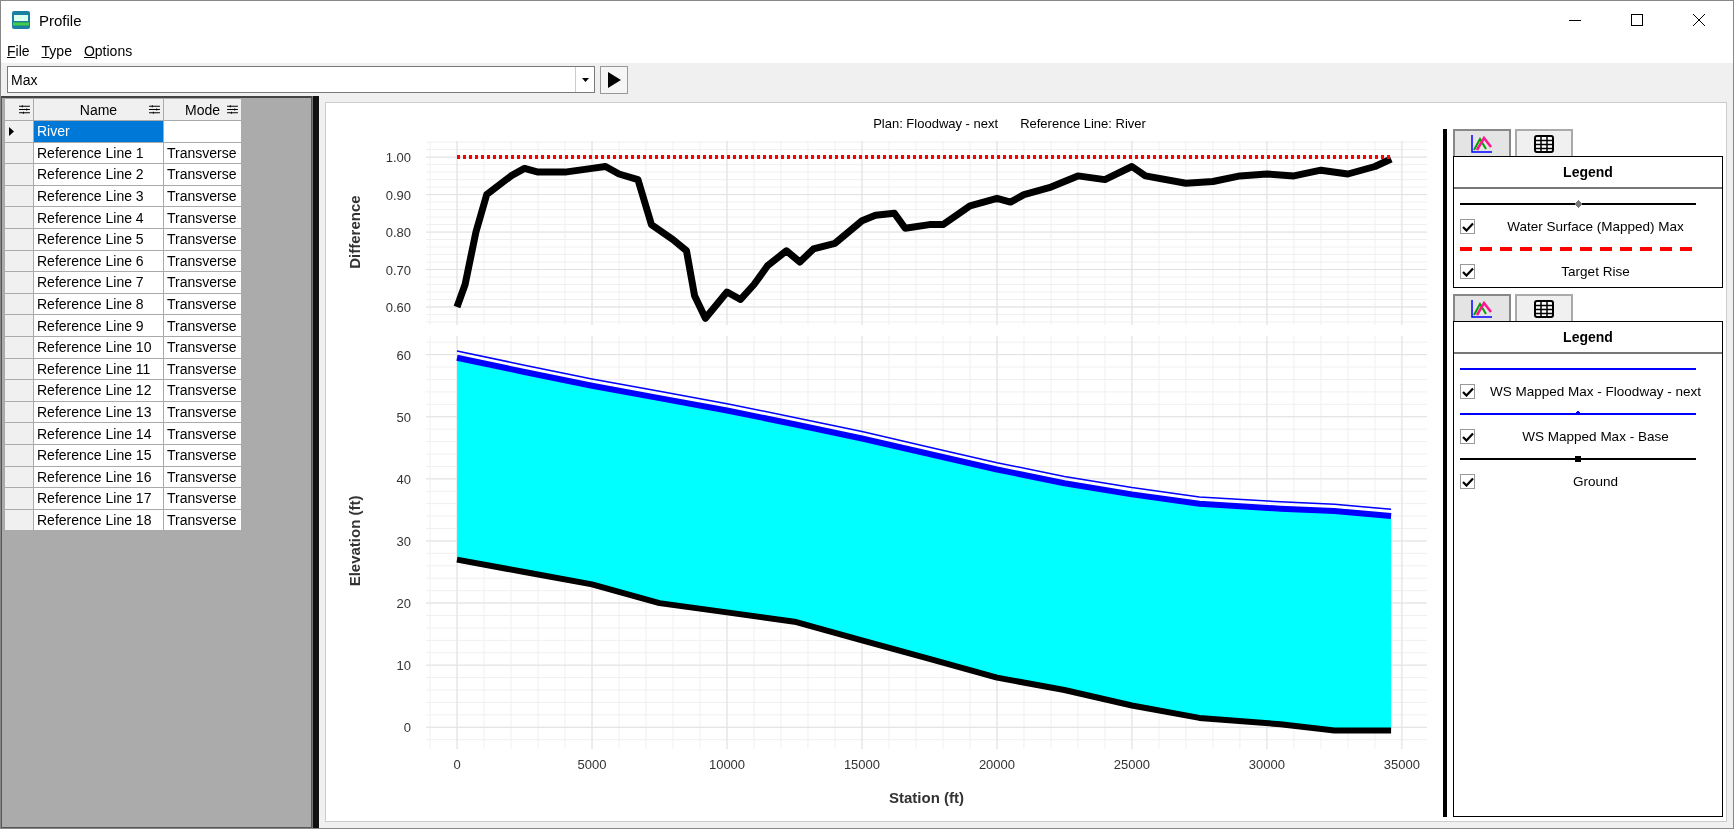  What do you see at coordinates (1595, 436) in the screenshot?
I see `legend-label: WS Mapped Max - Base` at bounding box center [1595, 436].